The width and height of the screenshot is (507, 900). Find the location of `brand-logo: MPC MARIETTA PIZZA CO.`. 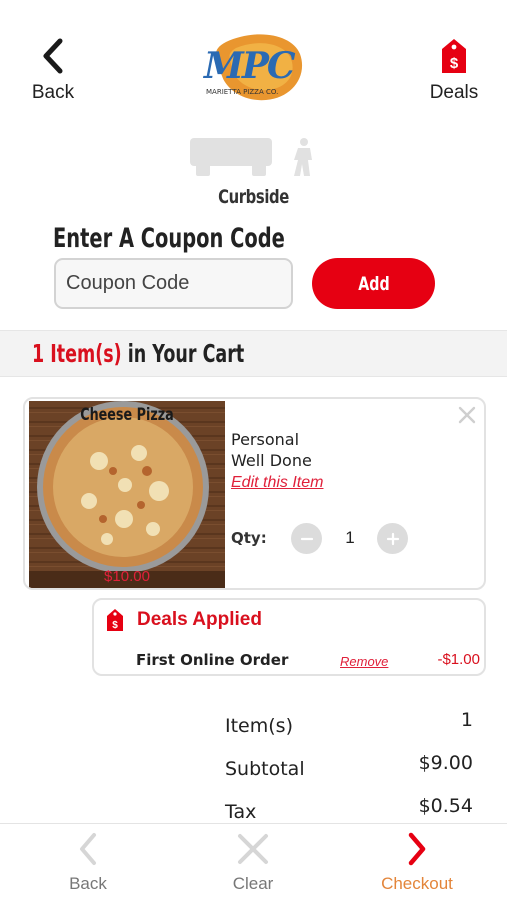

brand-logo: MPC MARIETTA PIZZA CO. is located at coordinates (254, 66).